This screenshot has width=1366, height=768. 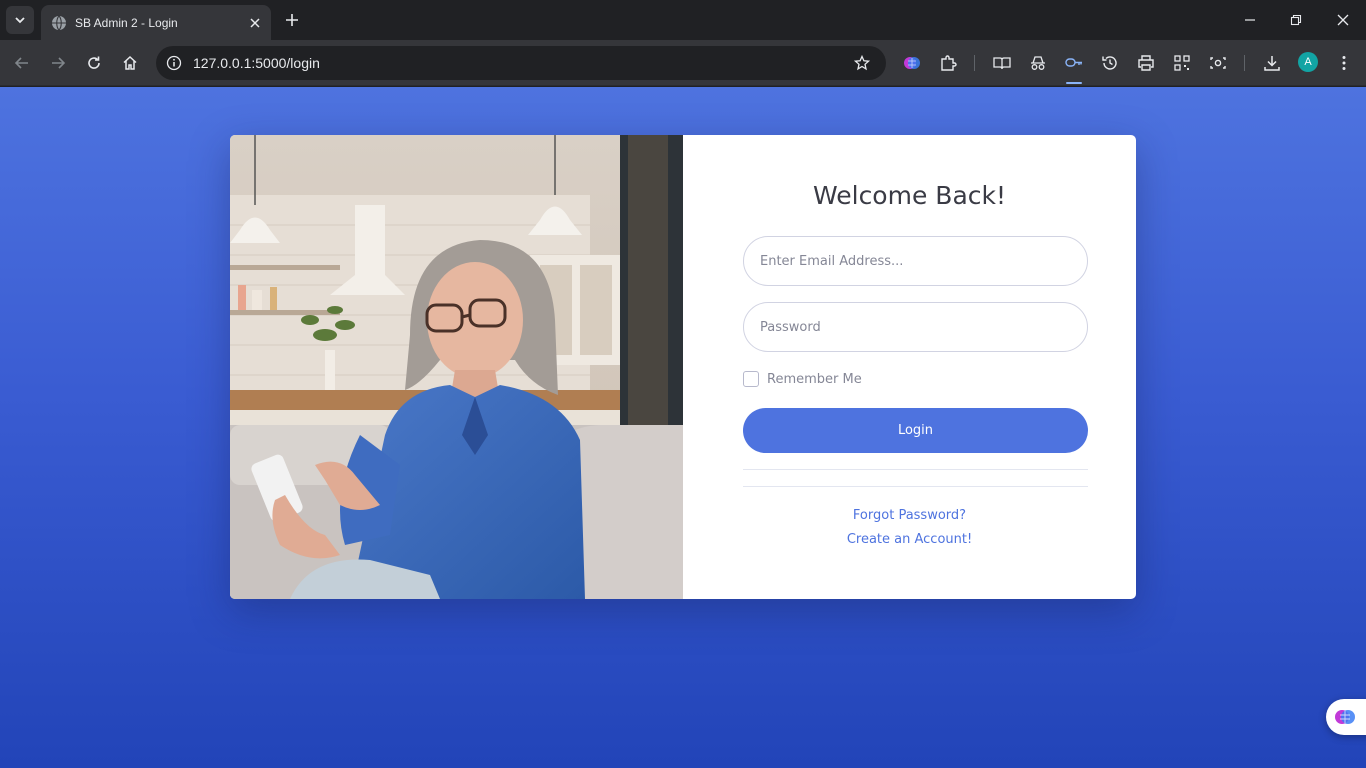 I want to click on browser-toolbar: 127.0.0.1:5000/login A, so click(x=683, y=63).